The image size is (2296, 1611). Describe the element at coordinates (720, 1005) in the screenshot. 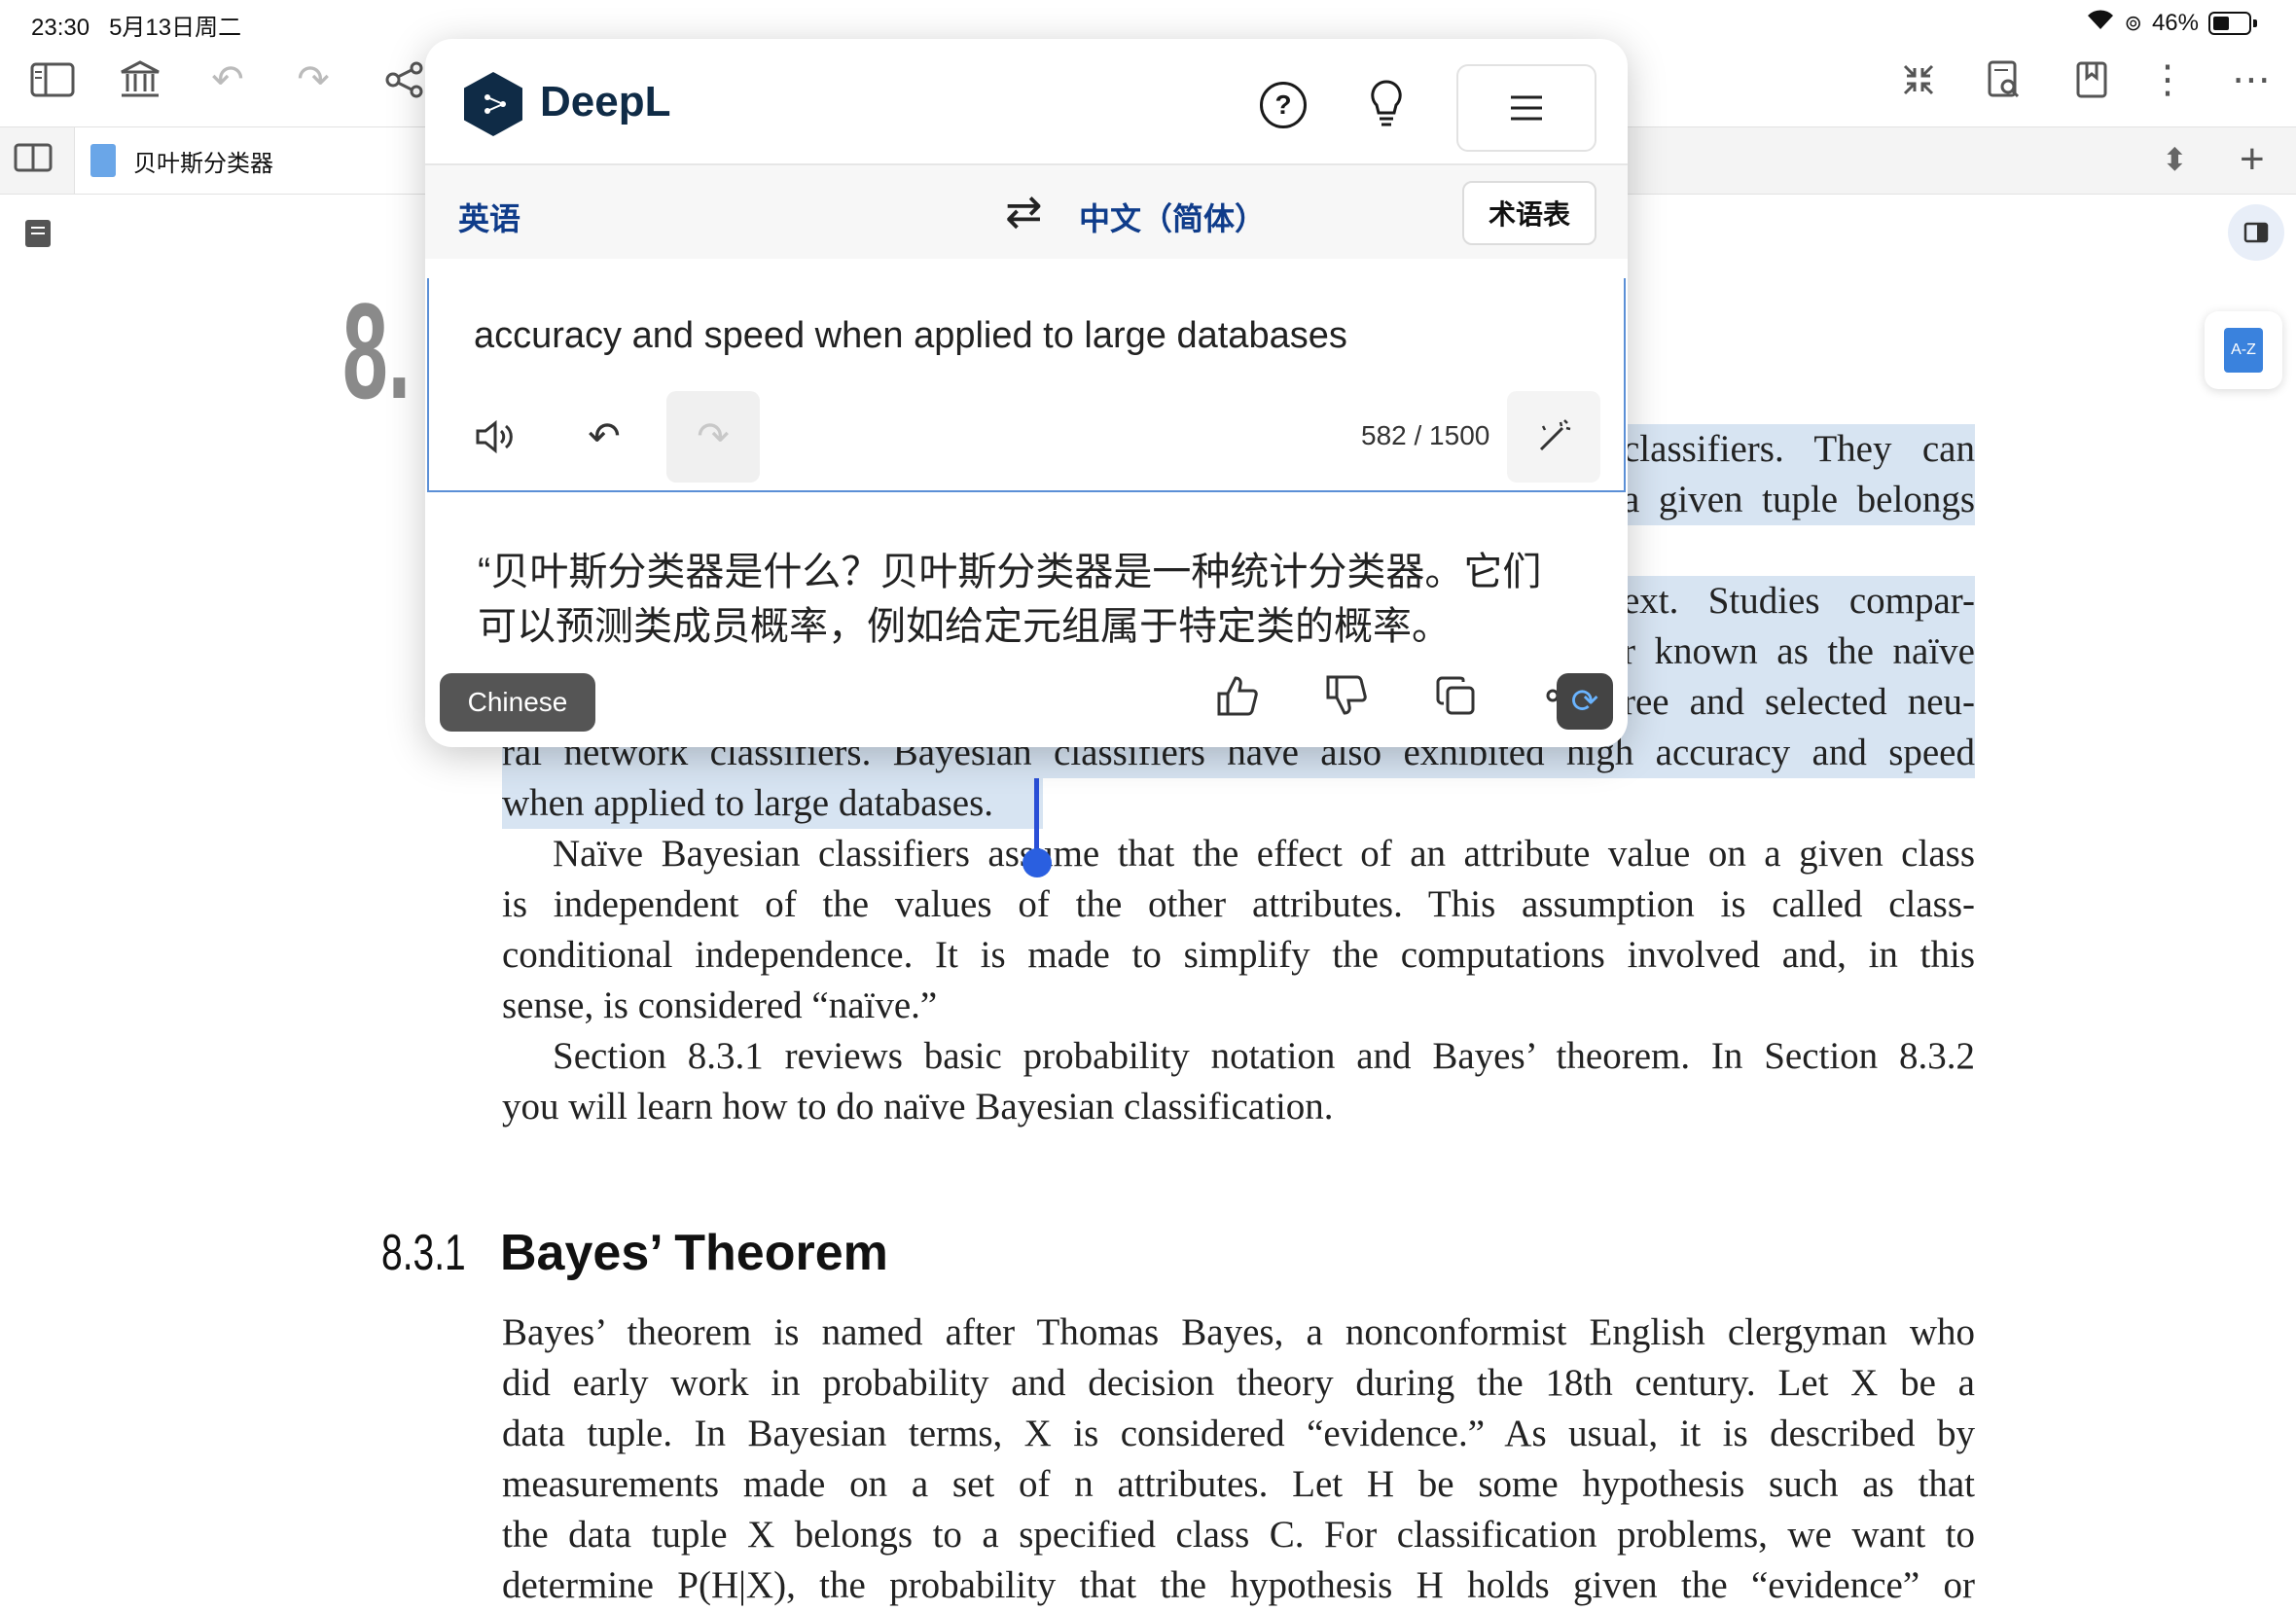

I see `paragraph-line: sense, is considered “naïve.”` at that location.